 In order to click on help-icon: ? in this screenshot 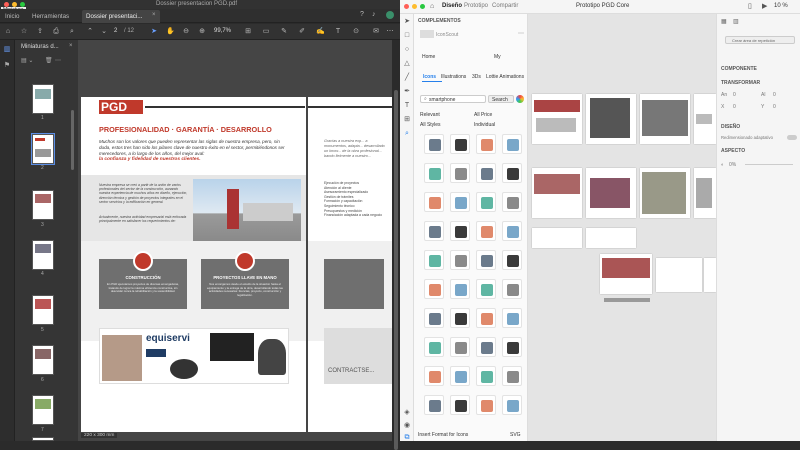, I will do `click(362, 14)`.